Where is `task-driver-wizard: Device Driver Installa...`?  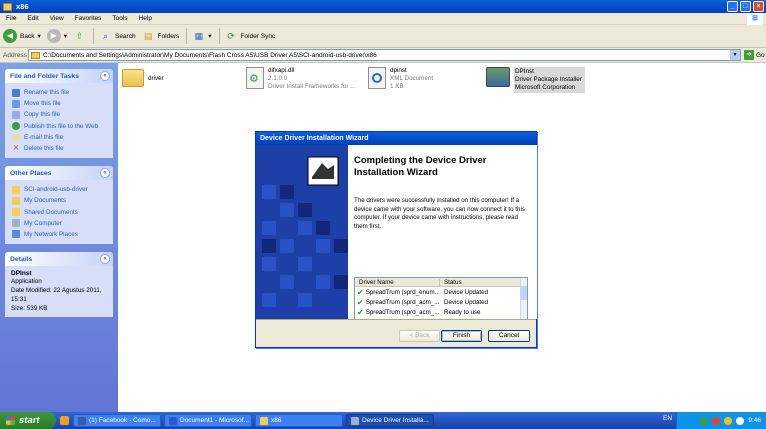 task-driver-wizard: Device Driver Installa... is located at coordinates (390, 420).